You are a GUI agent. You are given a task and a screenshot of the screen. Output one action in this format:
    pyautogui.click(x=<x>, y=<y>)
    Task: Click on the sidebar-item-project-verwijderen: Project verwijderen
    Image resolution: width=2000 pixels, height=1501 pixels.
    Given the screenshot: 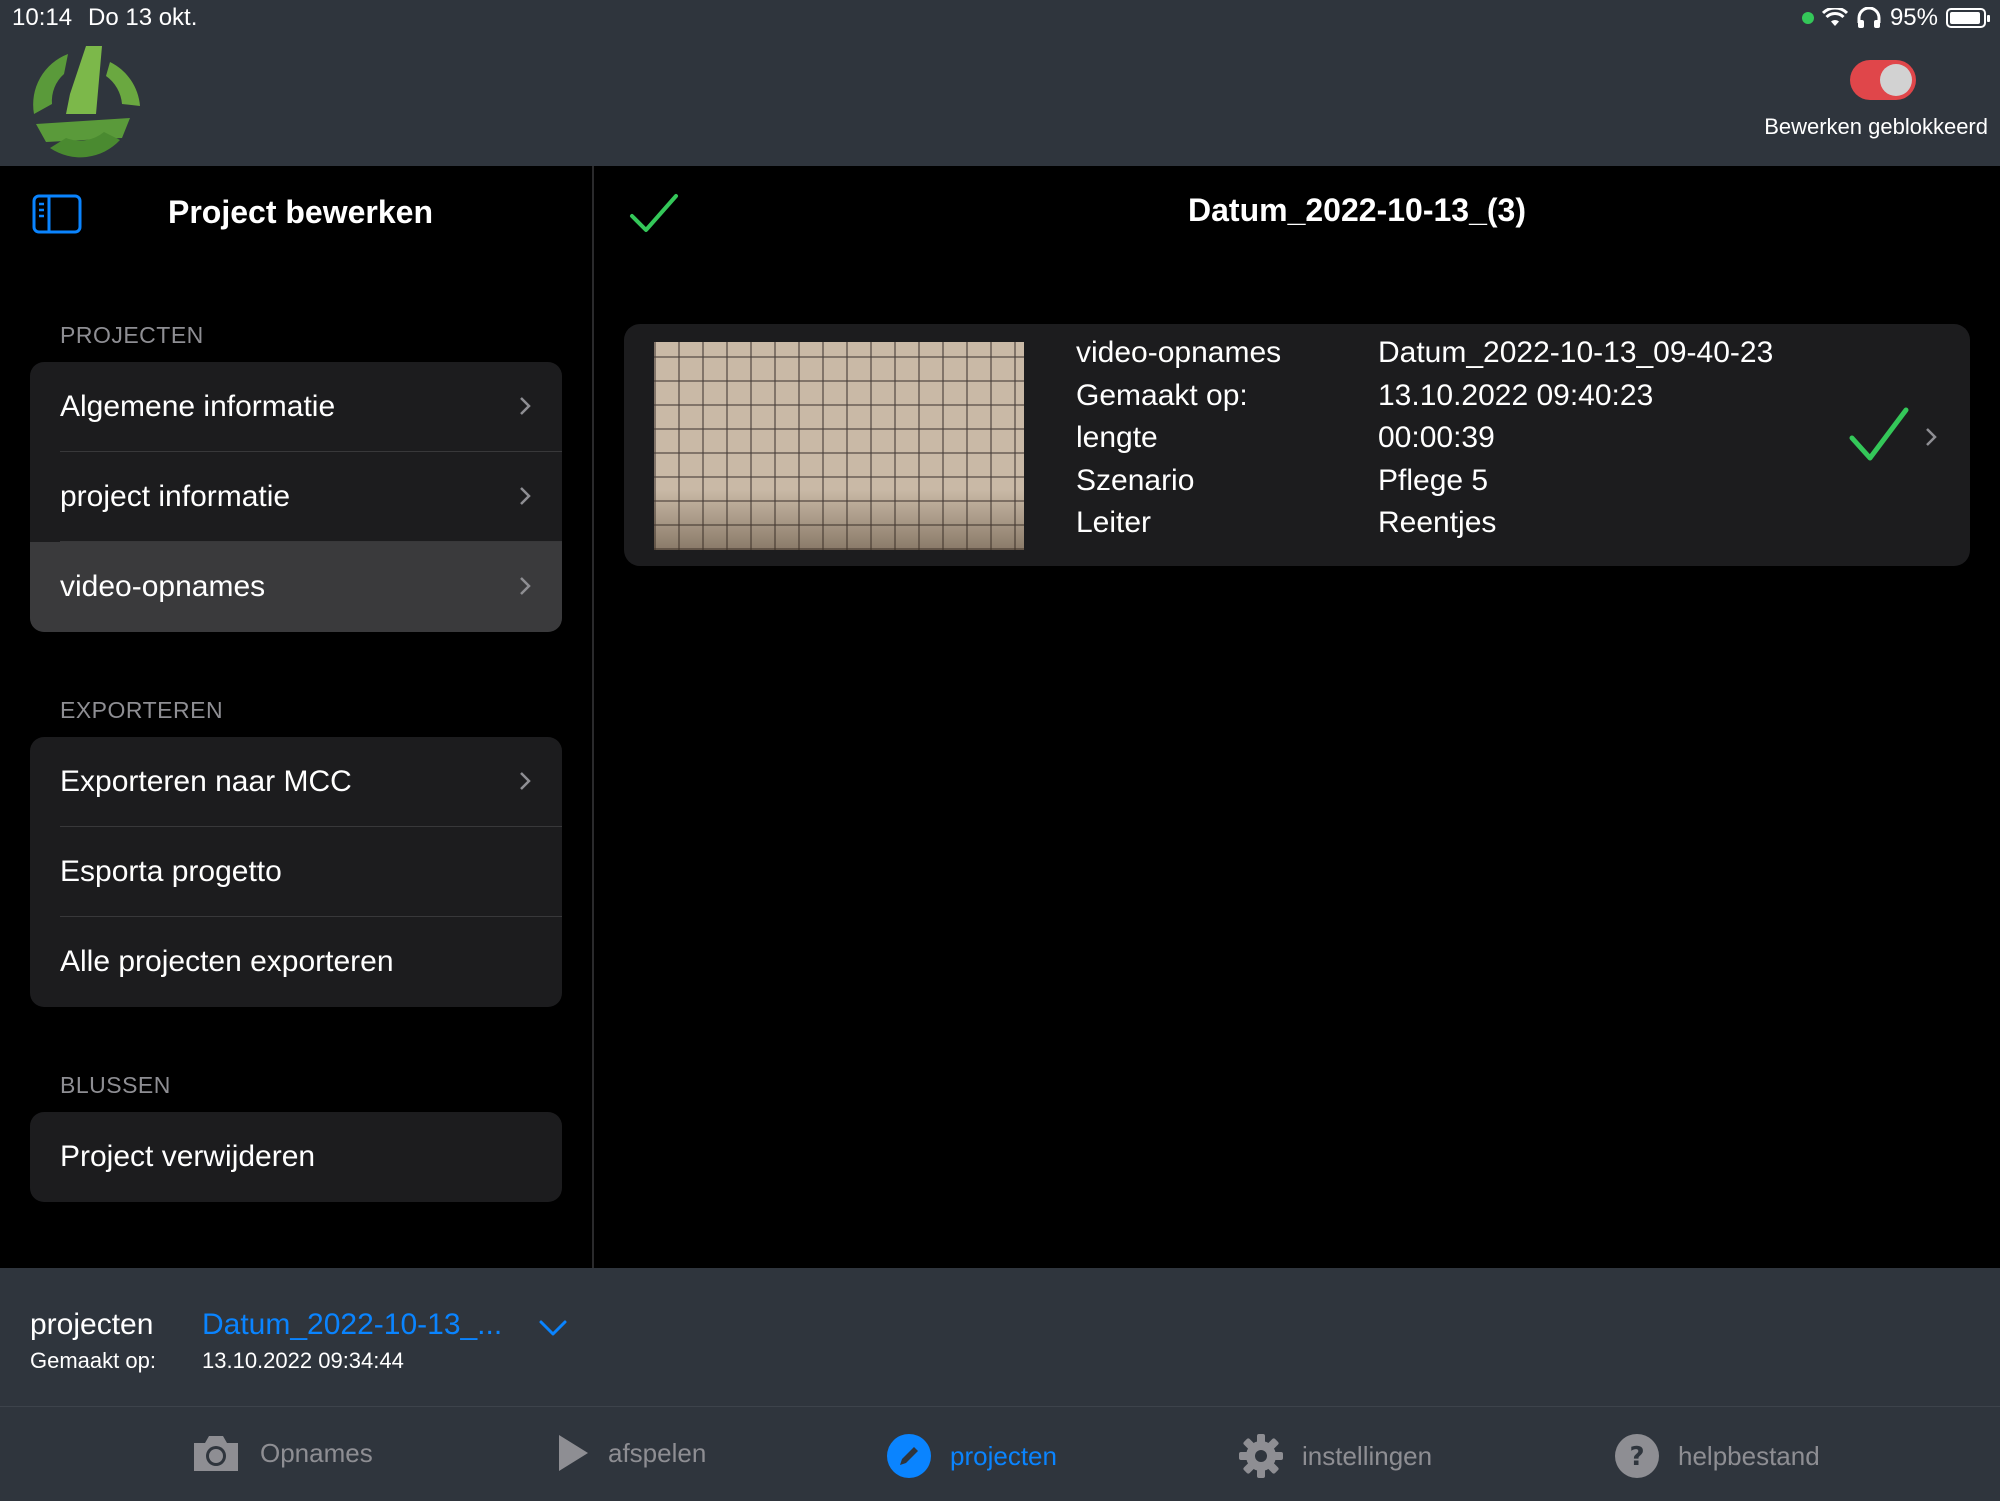 What is the action you would take?
    pyautogui.click(x=296, y=1157)
    